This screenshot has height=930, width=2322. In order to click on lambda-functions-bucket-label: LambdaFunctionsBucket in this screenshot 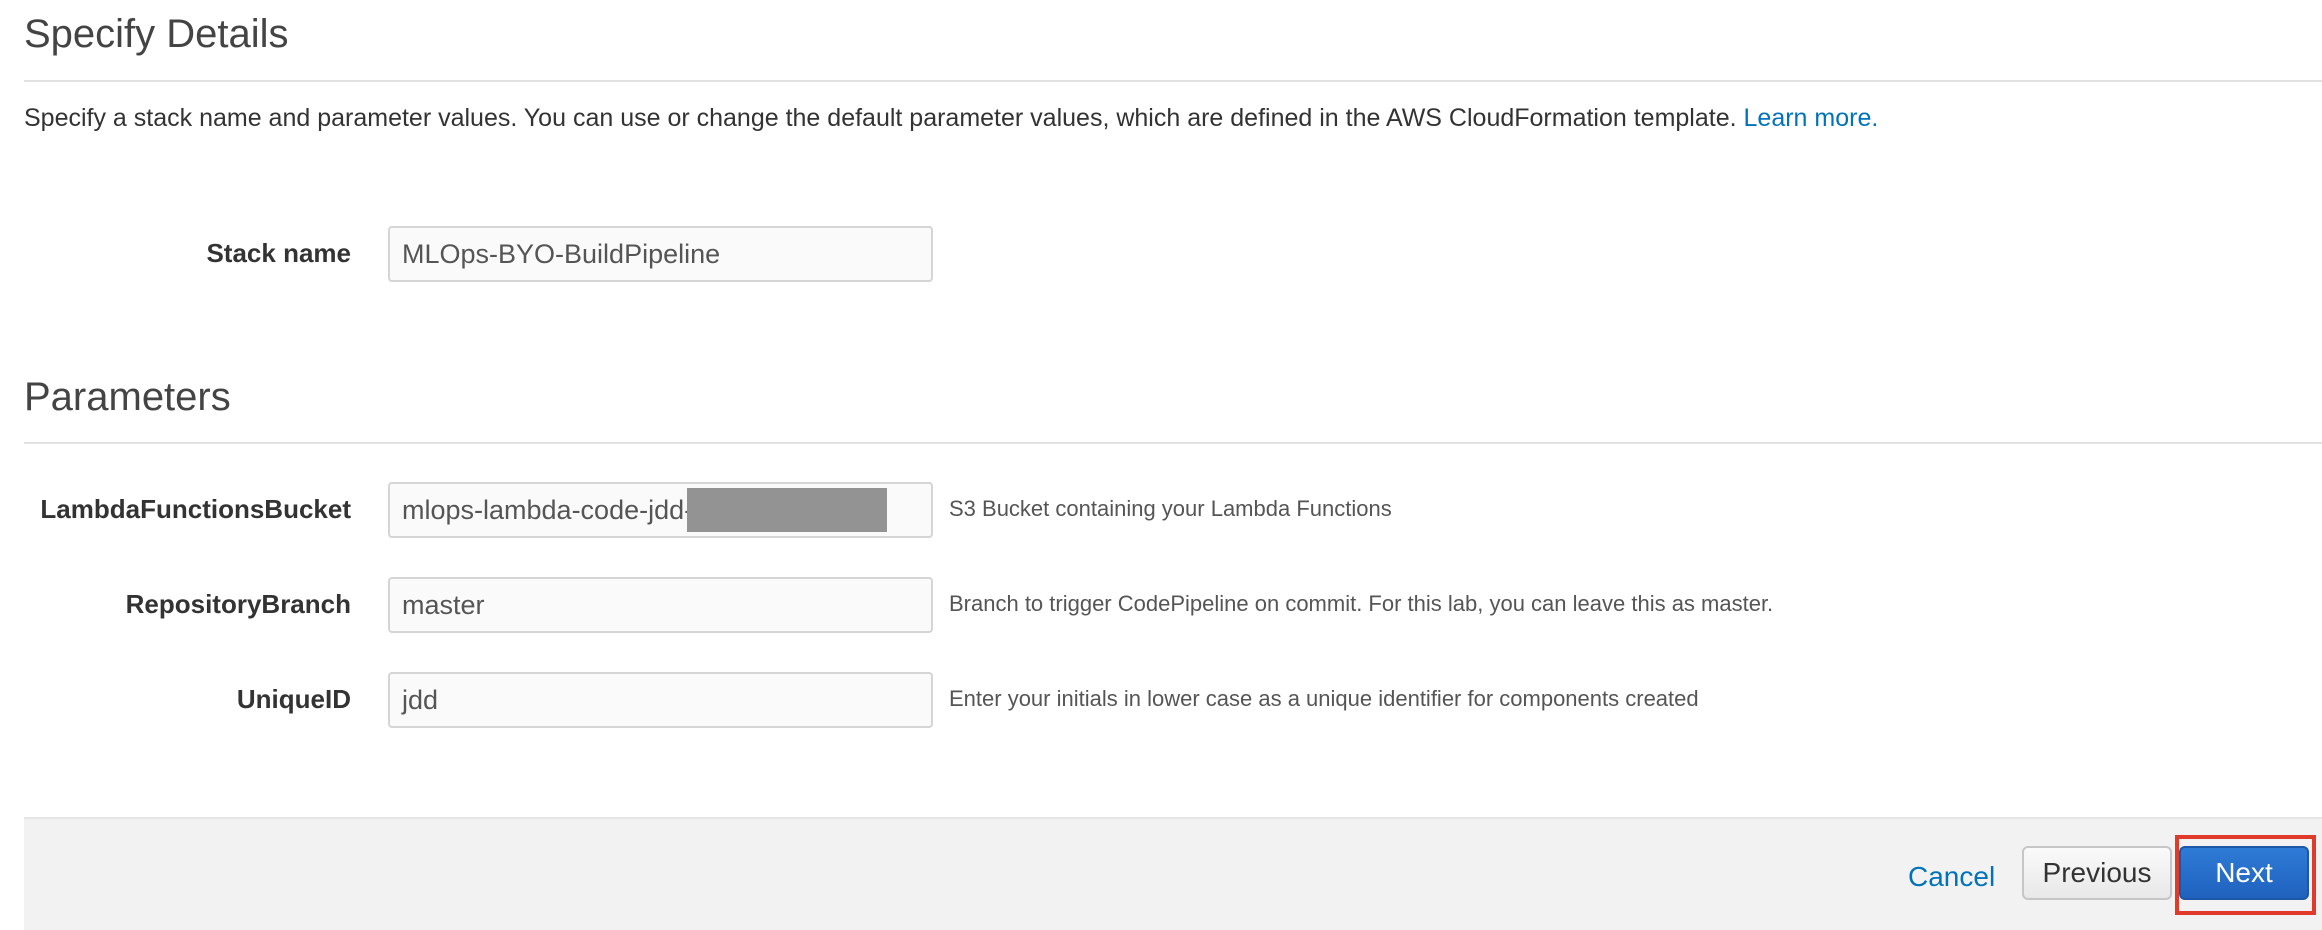, I will do `click(195, 509)`.